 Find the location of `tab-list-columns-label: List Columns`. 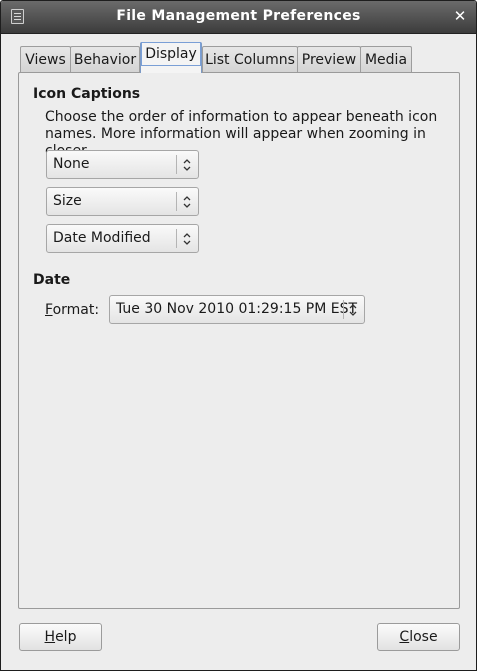

tab-list-columns-label: List Columns is located at coordinates (250, 60).